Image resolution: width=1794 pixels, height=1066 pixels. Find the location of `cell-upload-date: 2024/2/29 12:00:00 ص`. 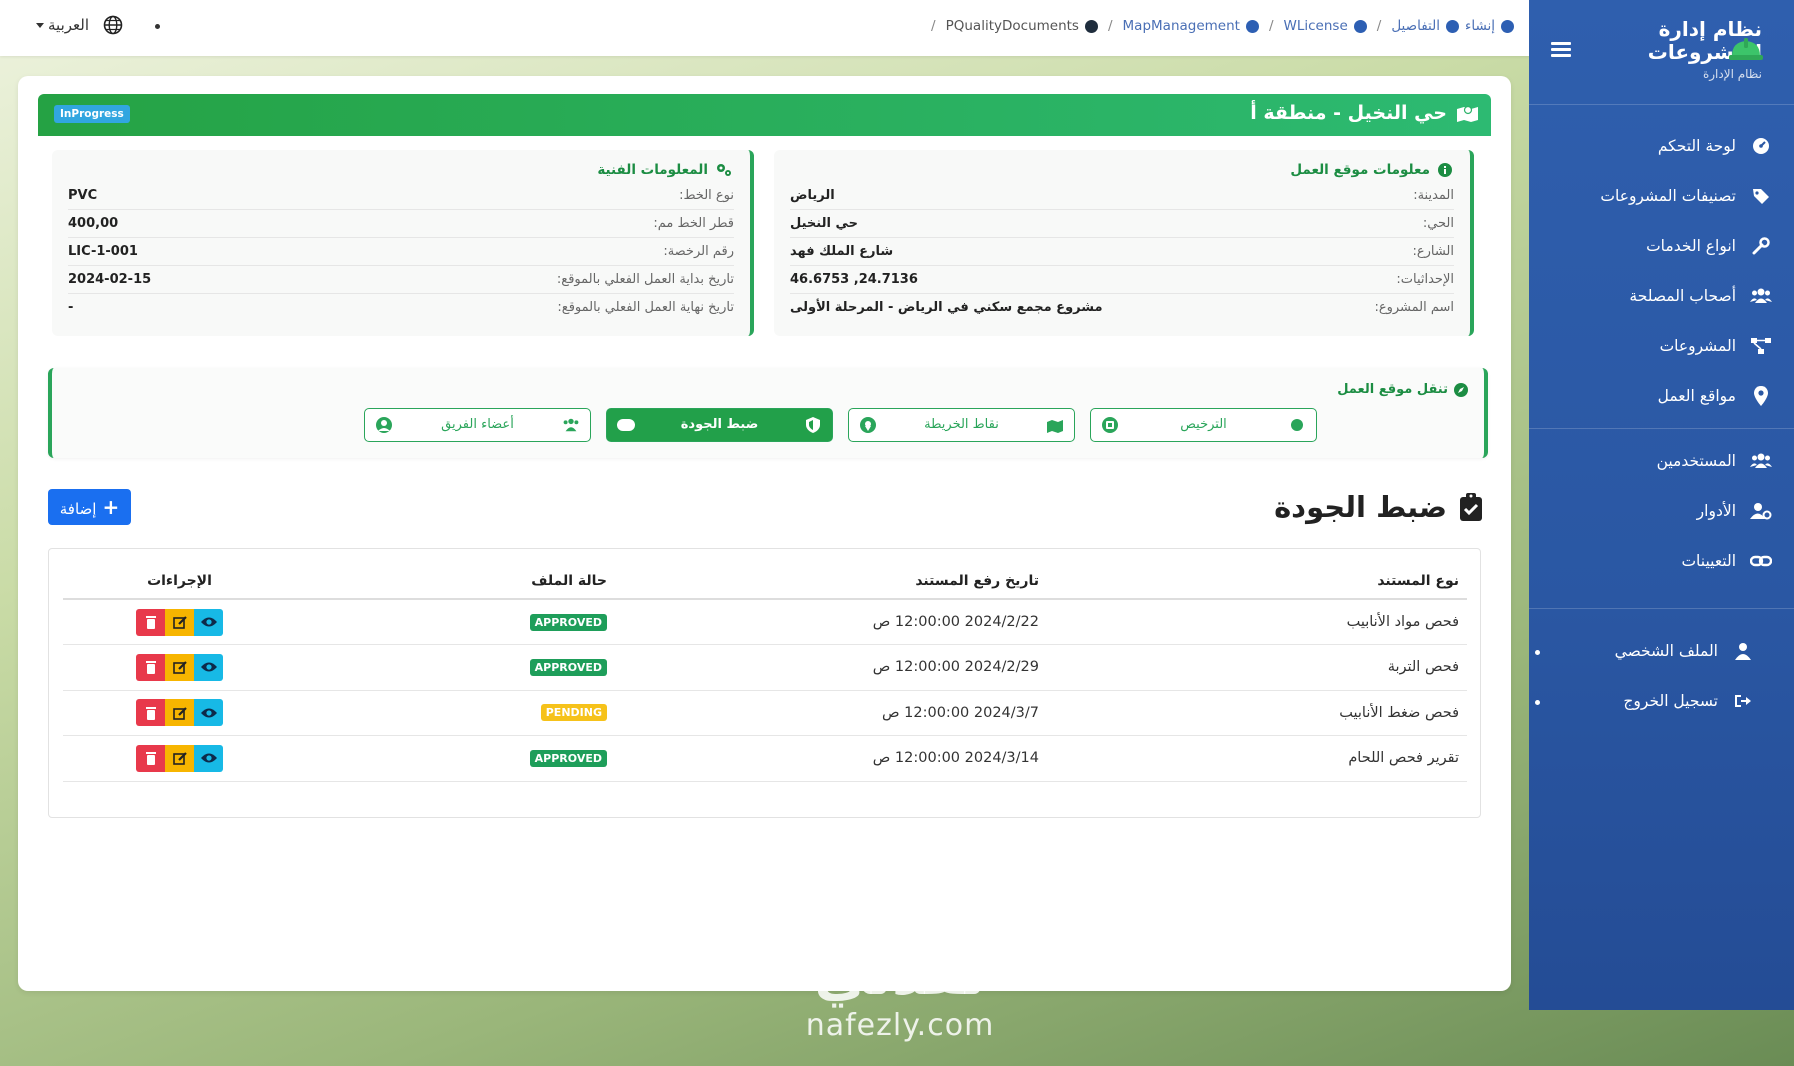

cell-upload-date: 2024/2/29 12:00:00 ص is located at coordinates (823, 667).